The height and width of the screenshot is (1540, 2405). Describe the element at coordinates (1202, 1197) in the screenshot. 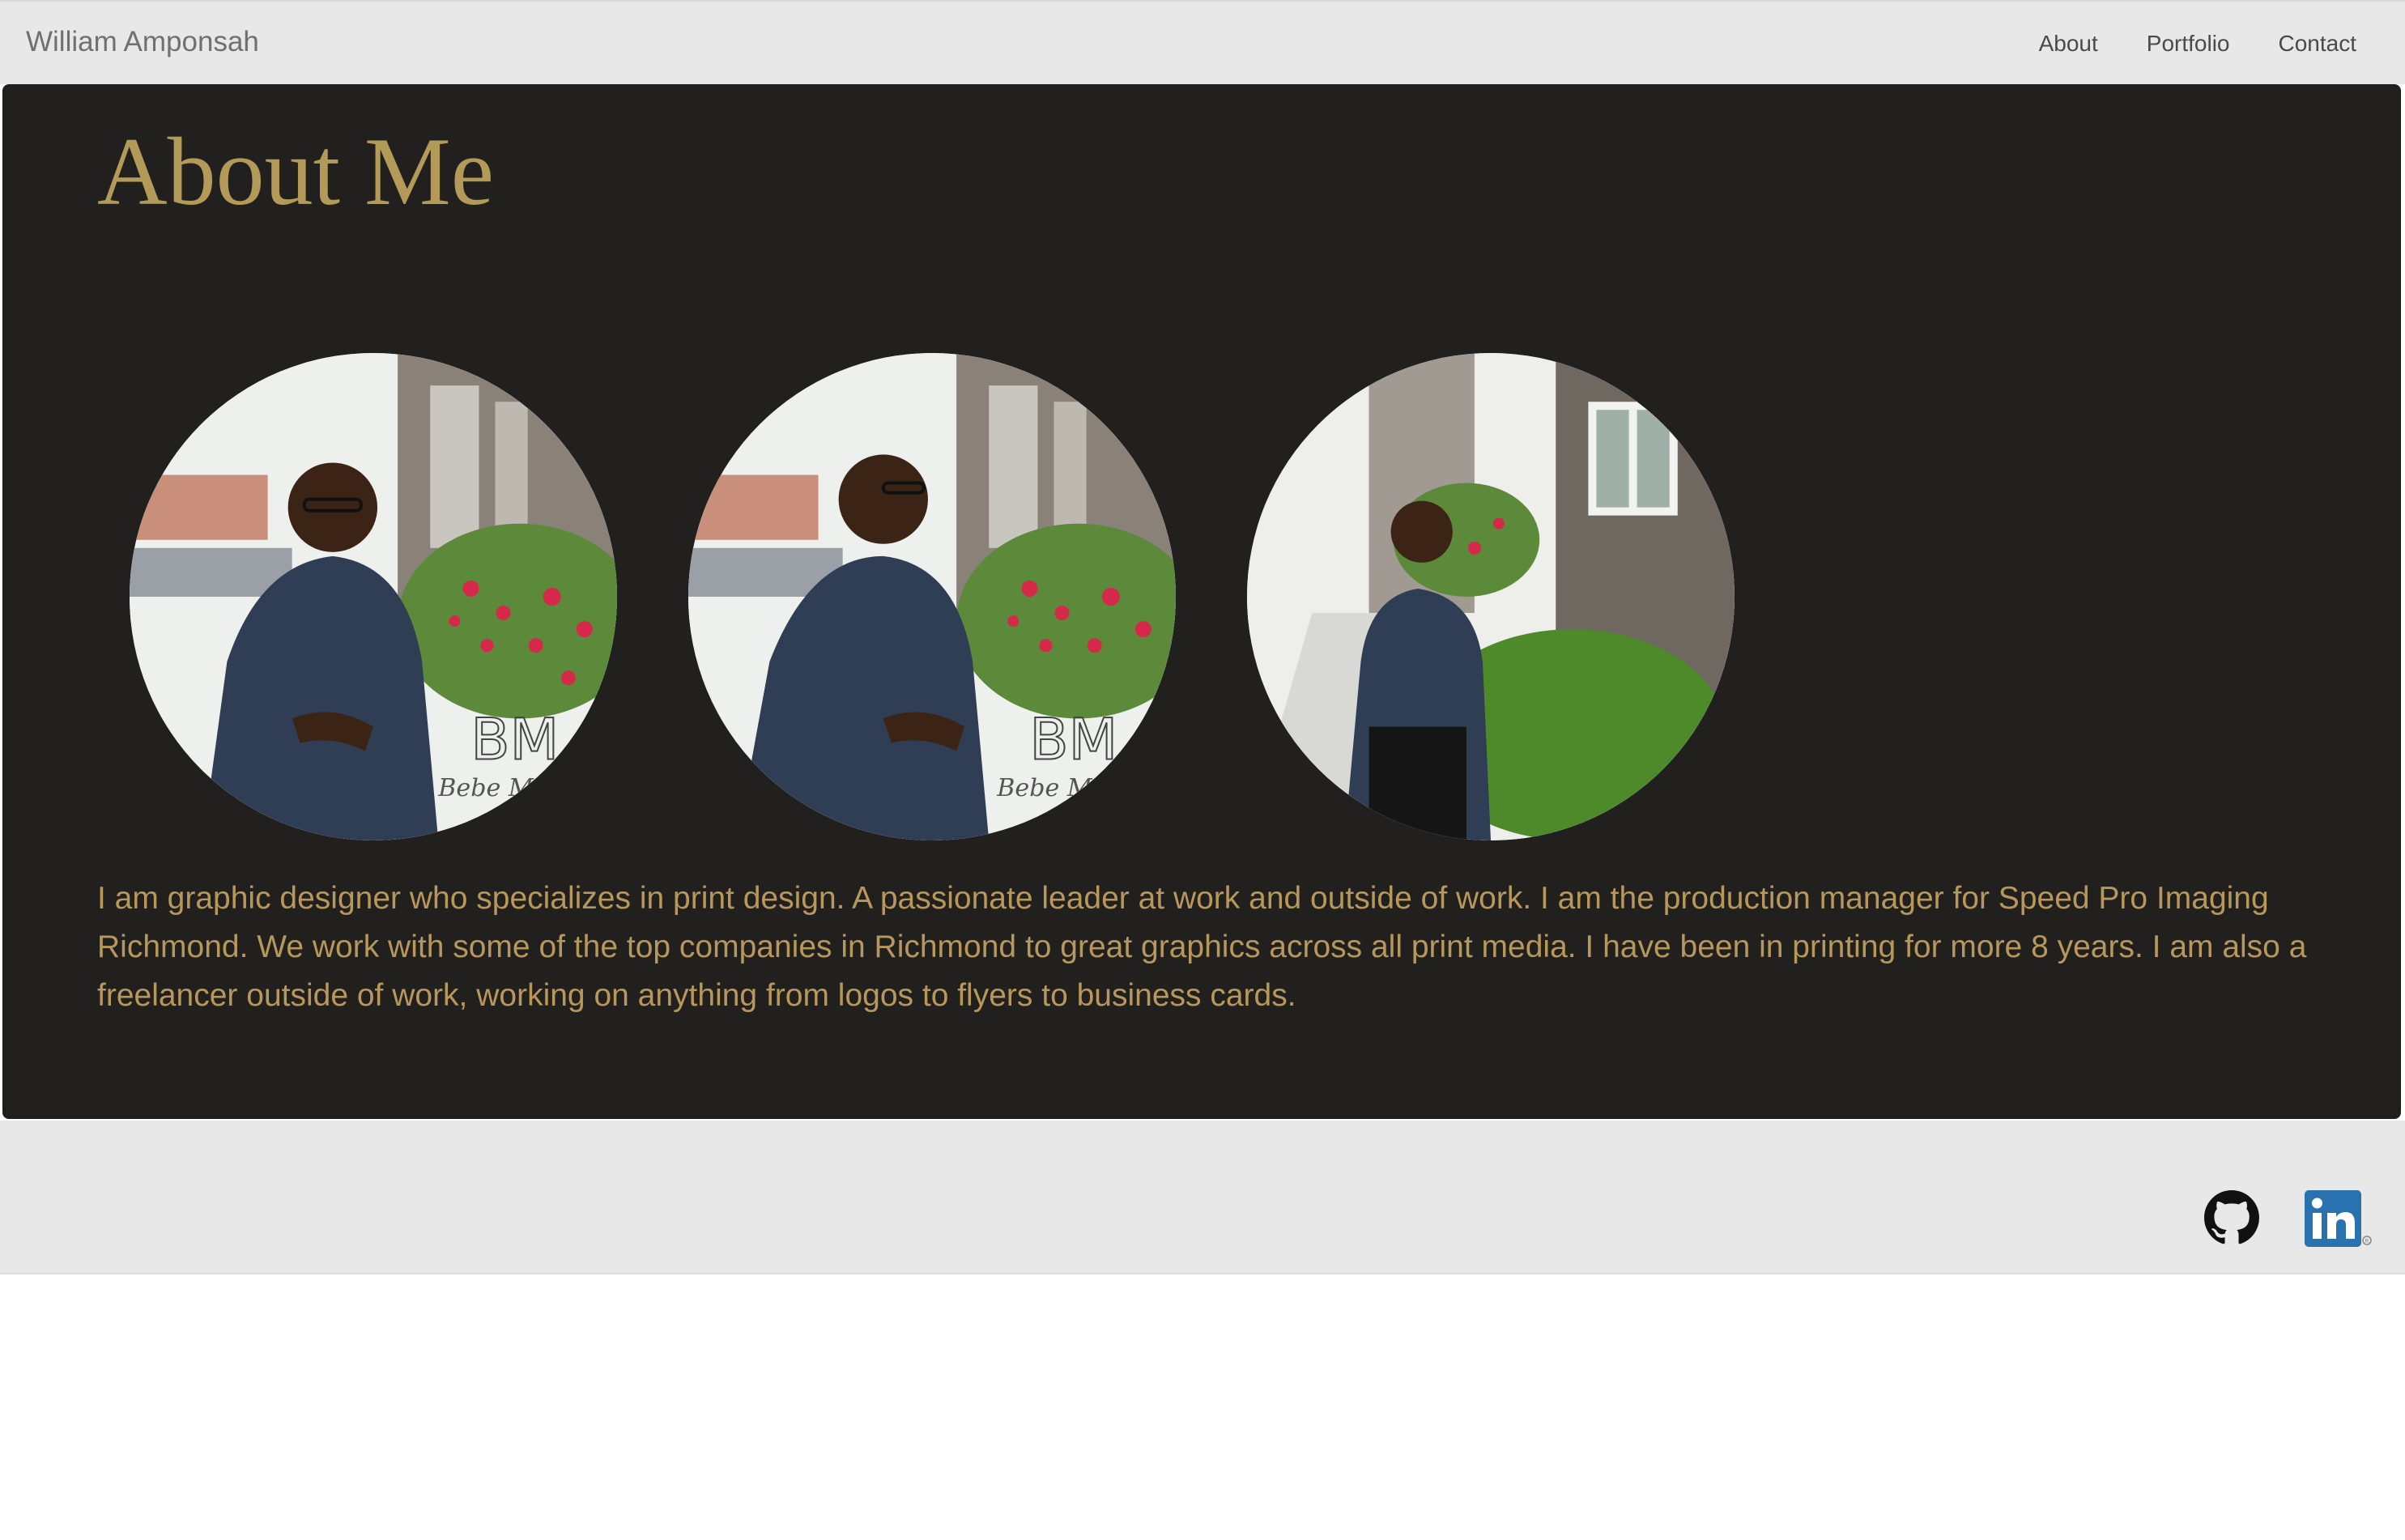

I see `footer` at that location.